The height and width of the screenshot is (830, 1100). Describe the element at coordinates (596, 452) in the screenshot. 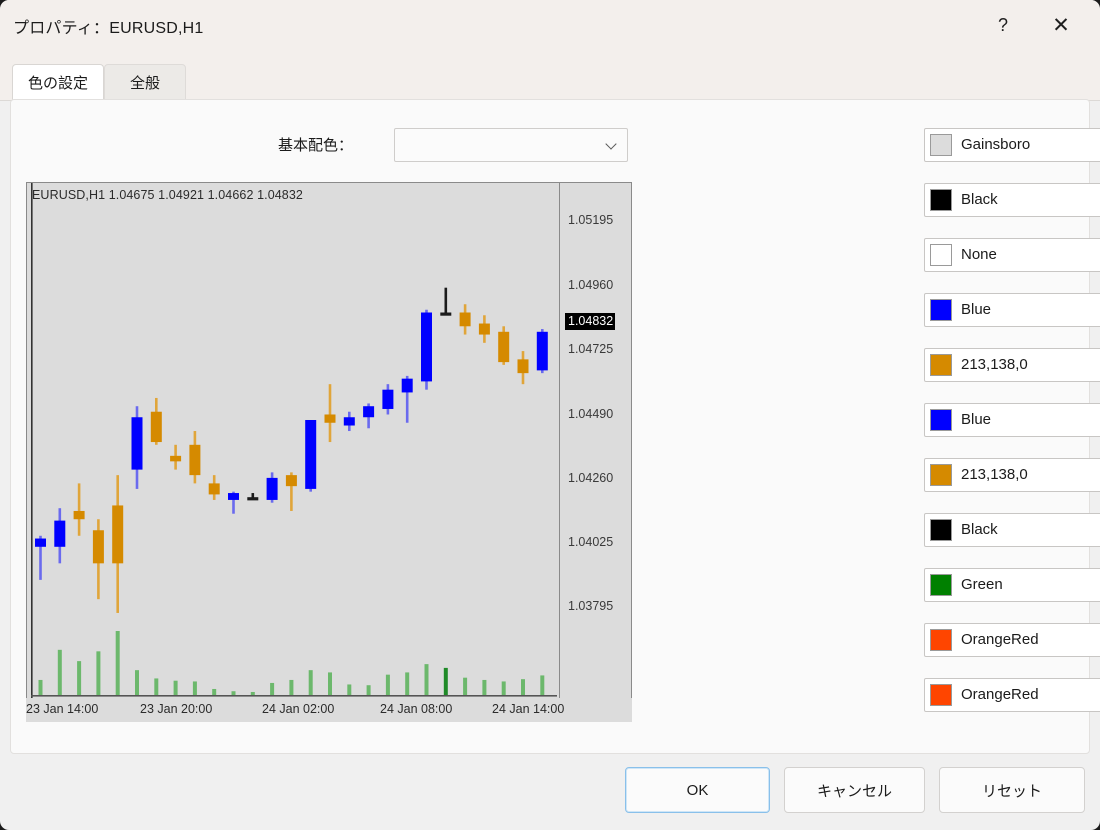

I see `price-axis` at that location.